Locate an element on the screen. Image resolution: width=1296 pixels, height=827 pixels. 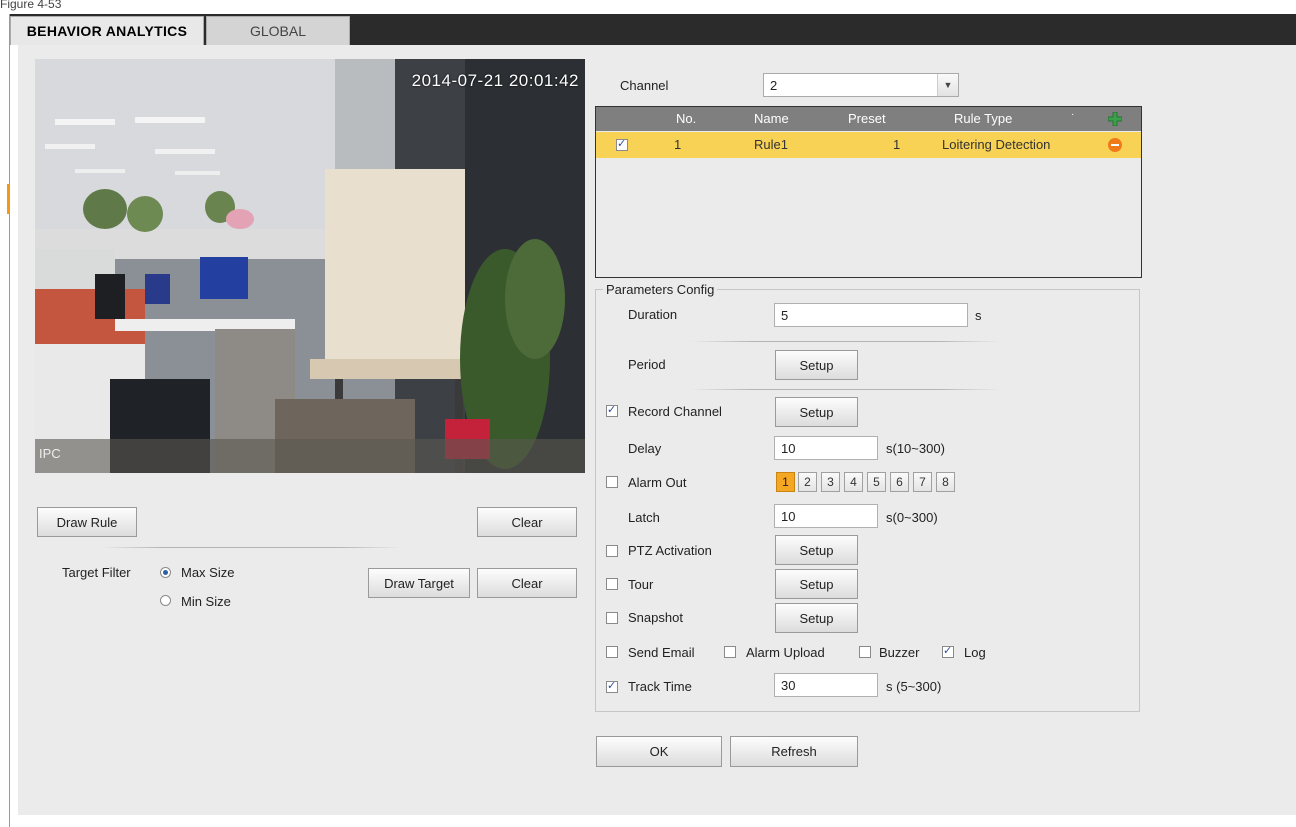
track-time-input is located at coordinates (826, 685).